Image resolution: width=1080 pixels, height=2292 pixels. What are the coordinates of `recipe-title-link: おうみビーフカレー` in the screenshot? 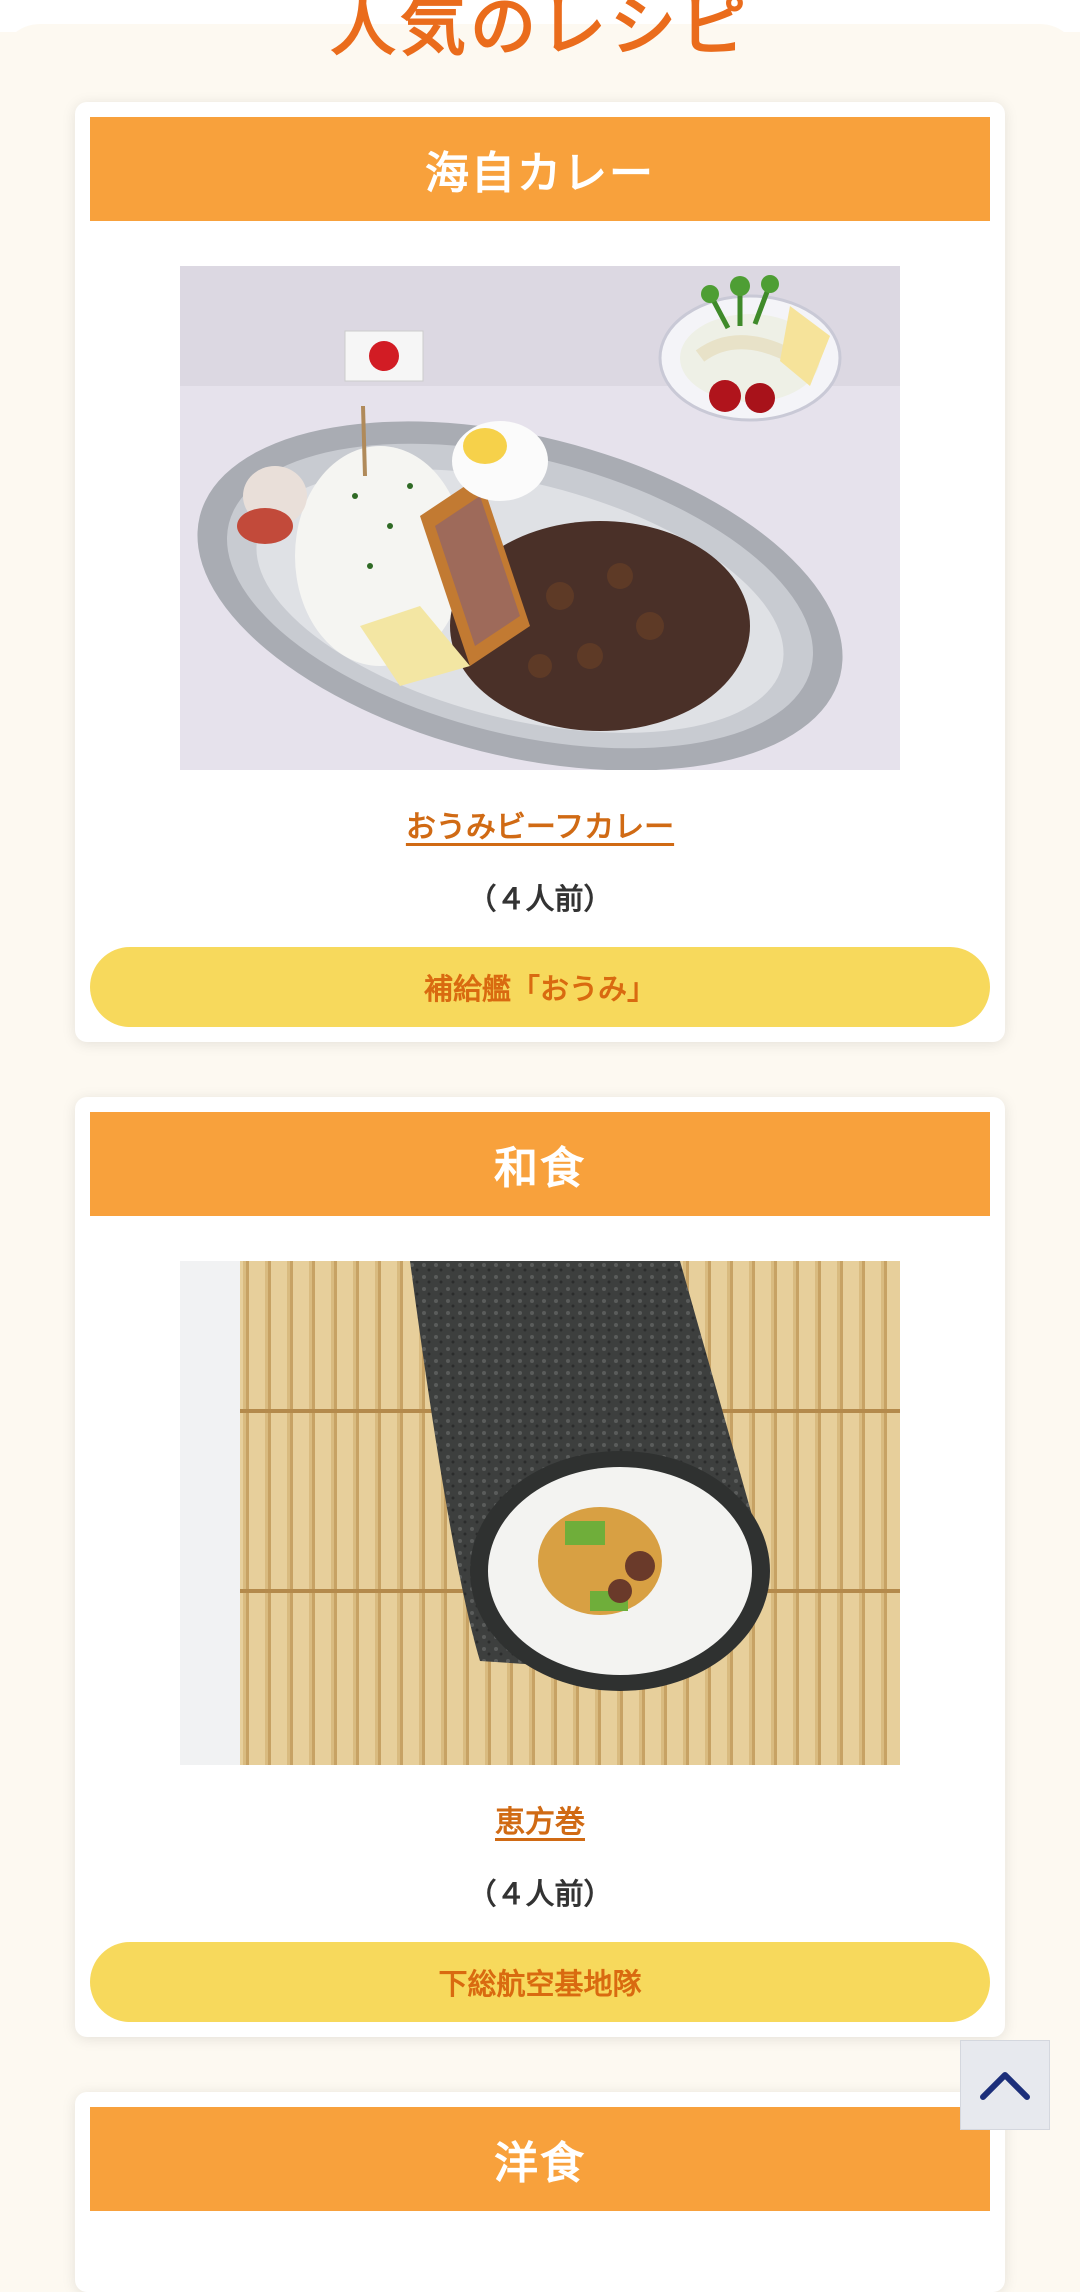 It's located at (540, 824).